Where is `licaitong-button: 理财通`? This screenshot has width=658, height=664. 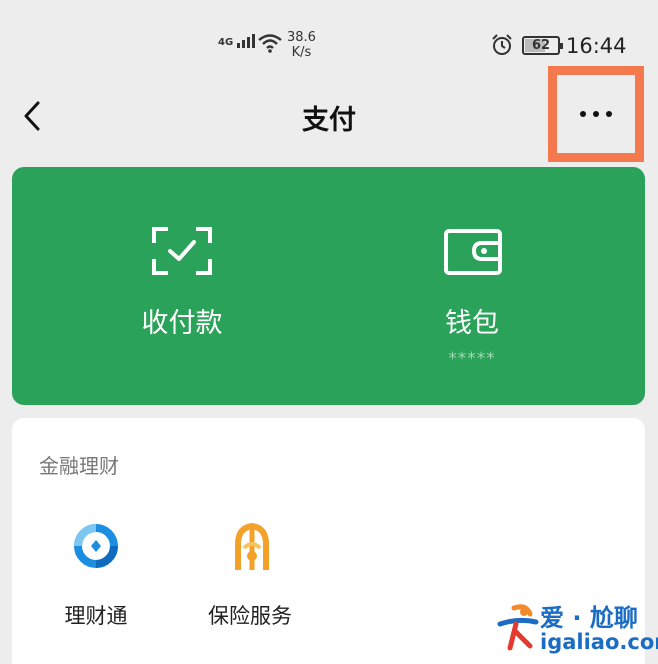 licaitong-button: 理财通 is located at coordinates (96, 574).